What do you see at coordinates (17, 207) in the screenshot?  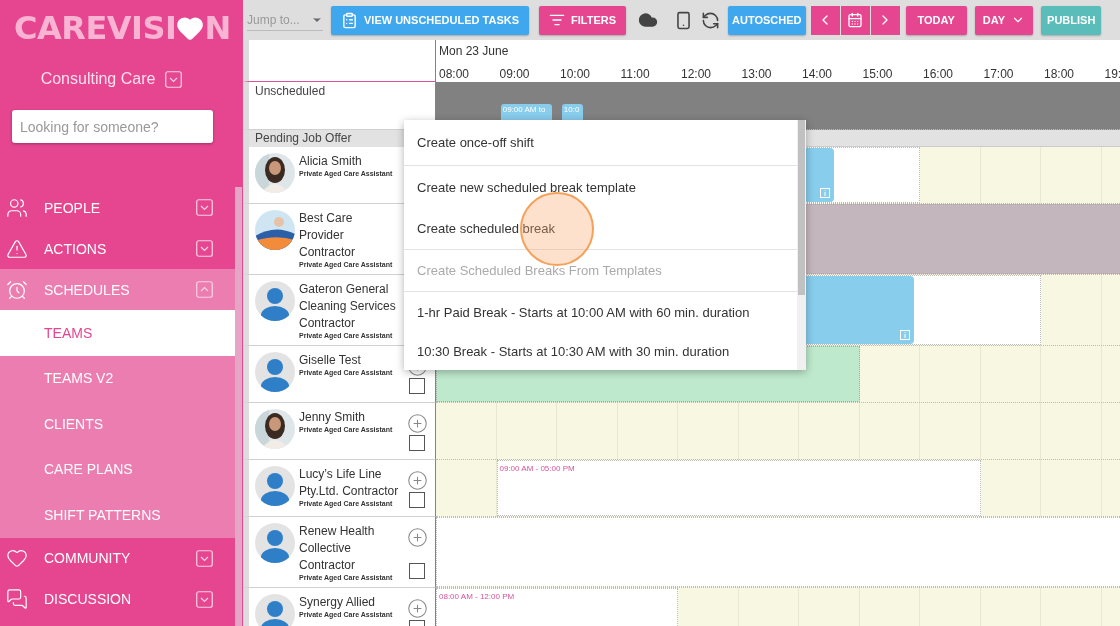 I see `people-icon` at bounding box center [17, 207].